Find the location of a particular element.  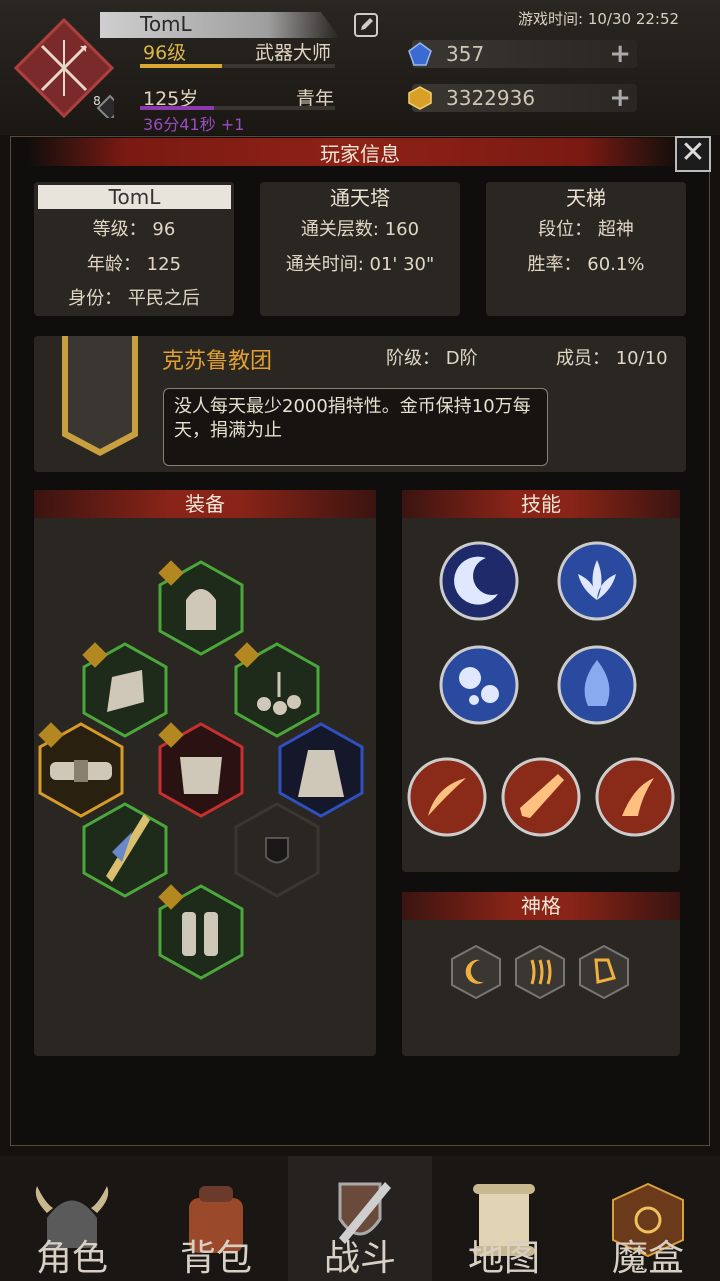

class-title: 武器大师 is located at coordinates (293, 53).